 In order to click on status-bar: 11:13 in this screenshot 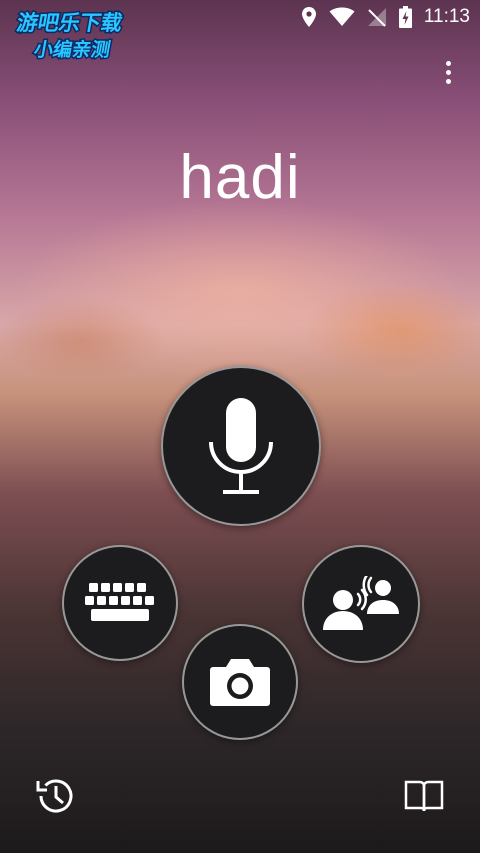, I will do `click(240, 17)`.